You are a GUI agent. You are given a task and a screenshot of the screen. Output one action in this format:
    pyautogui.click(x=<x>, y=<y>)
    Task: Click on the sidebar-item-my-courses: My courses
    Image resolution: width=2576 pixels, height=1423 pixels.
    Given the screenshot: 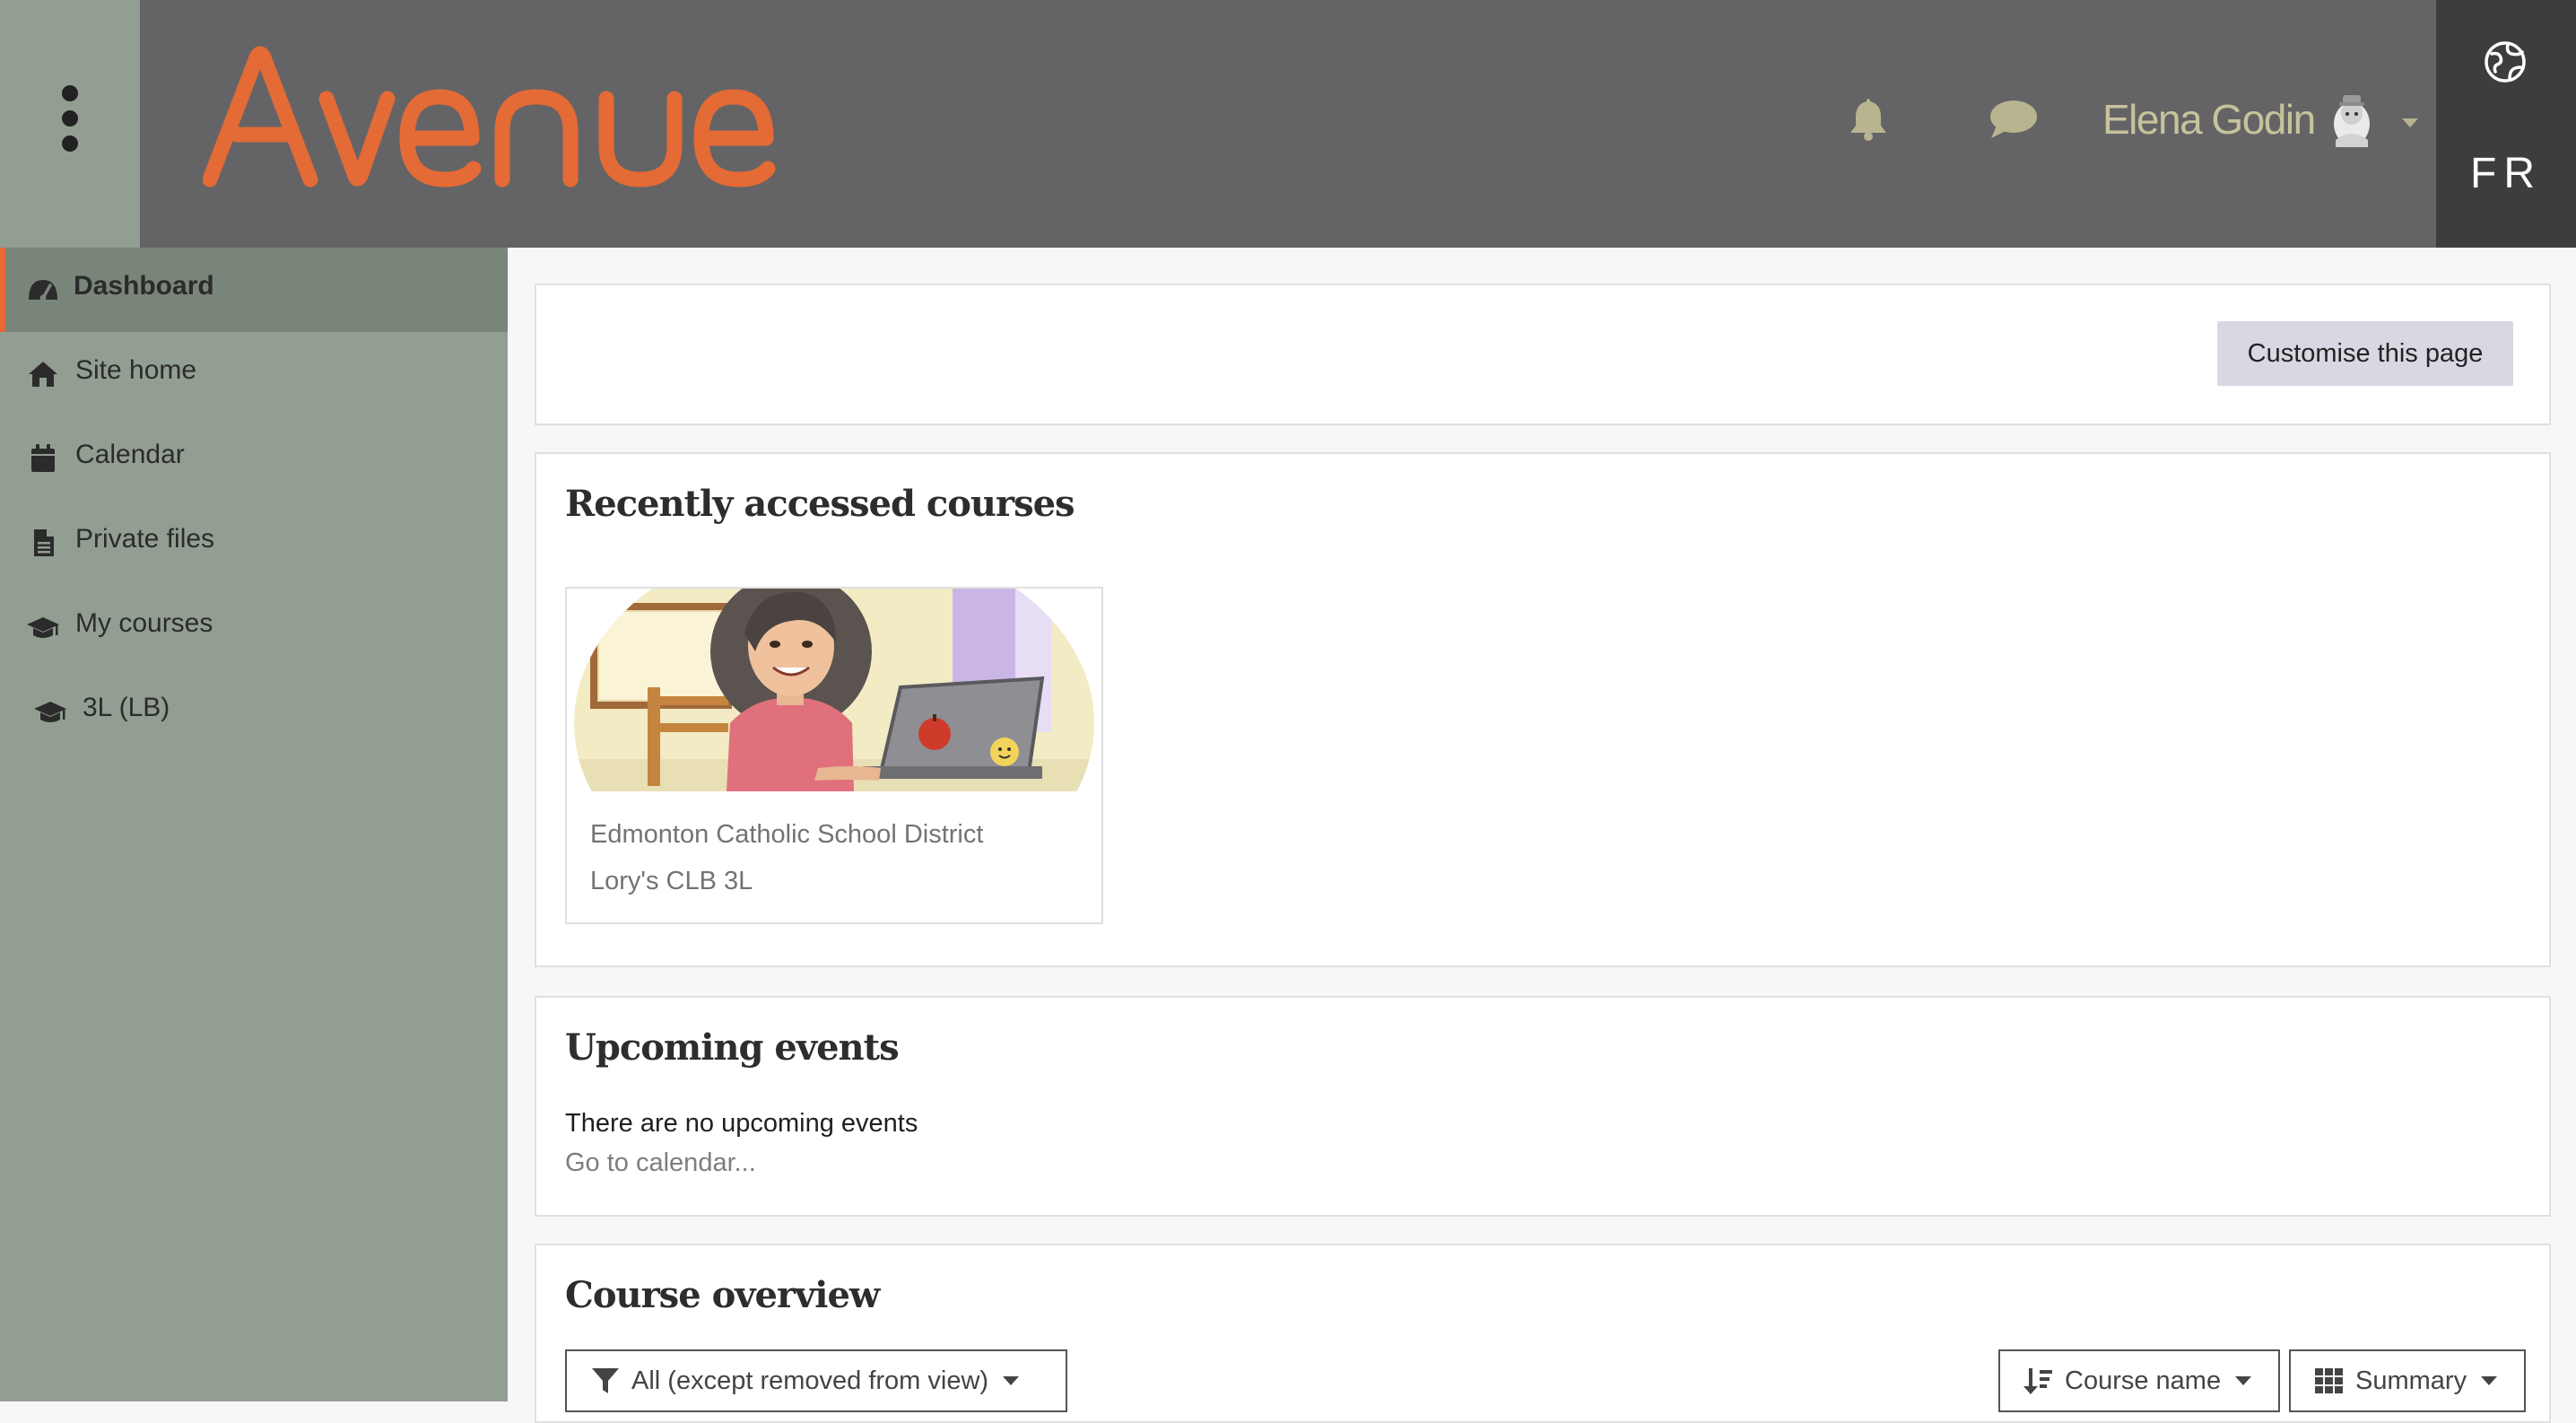 What is the action you would take?
    pyautogui.click(x=254, y=627)
    